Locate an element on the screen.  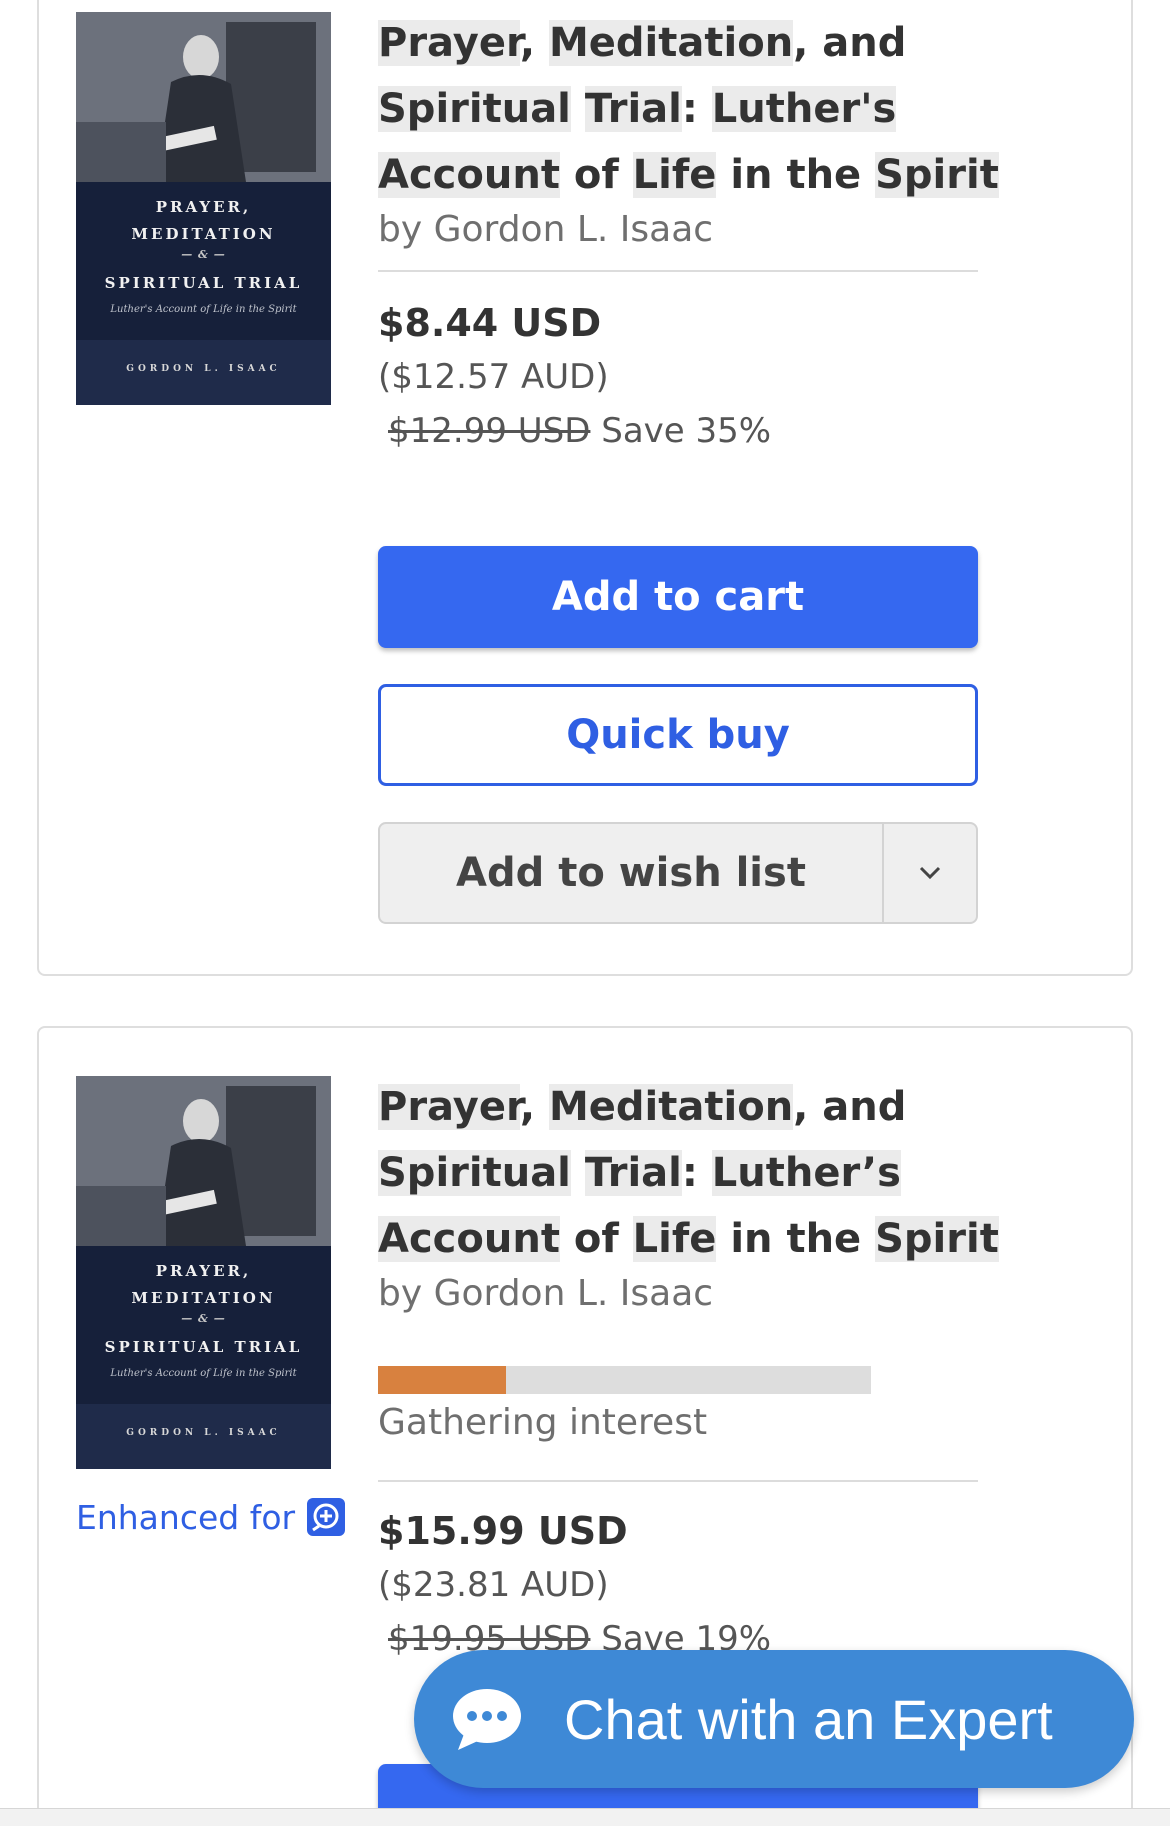
sale-price: $8.44 USD is located at coordinates (490, 323).